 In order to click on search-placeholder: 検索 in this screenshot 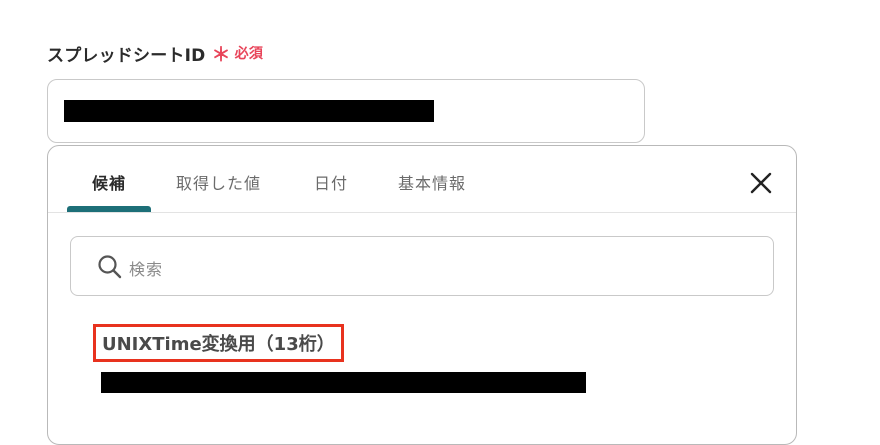, I will do `click(146, 269)`.